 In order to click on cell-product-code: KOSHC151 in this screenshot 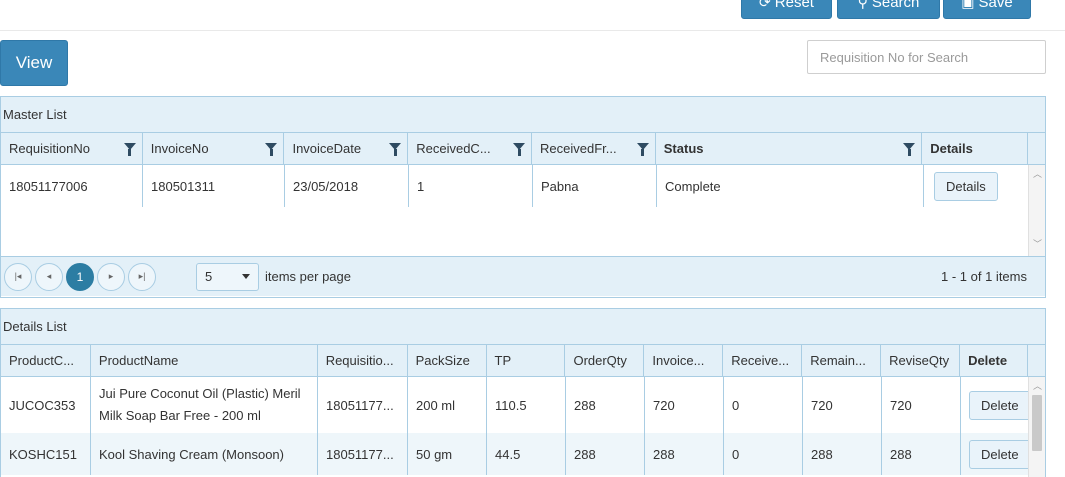, I will do `click(46, 454)`.